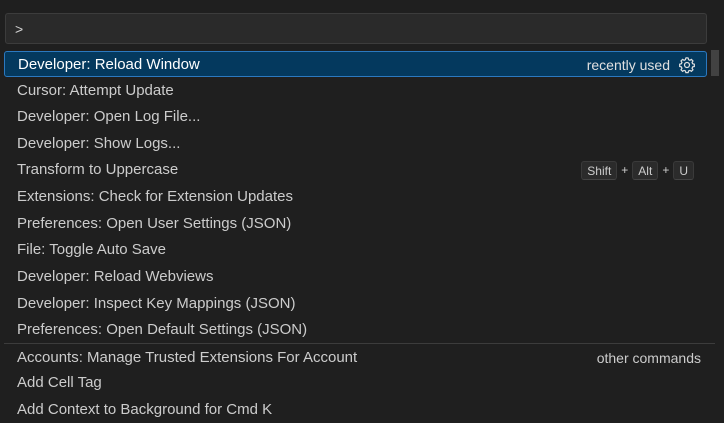 This screenshot has height=423, width=724. Describe the element at coordinates (98, 169) in the screenshot. I see `command-label: Transform to Uppercase` at that location.